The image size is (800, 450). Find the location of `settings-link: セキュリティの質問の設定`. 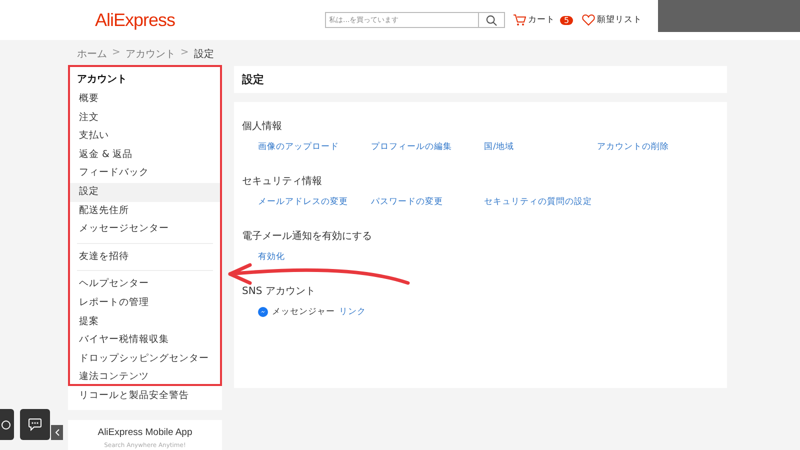

settings-link: セキュリティの質問の設定 is located at coordinates (540, 202).